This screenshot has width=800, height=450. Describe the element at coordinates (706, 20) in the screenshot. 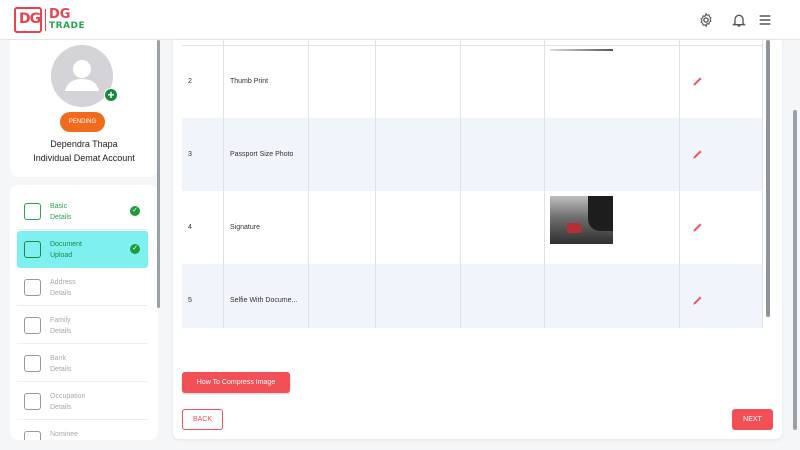

I see `gear-icon` at that location.